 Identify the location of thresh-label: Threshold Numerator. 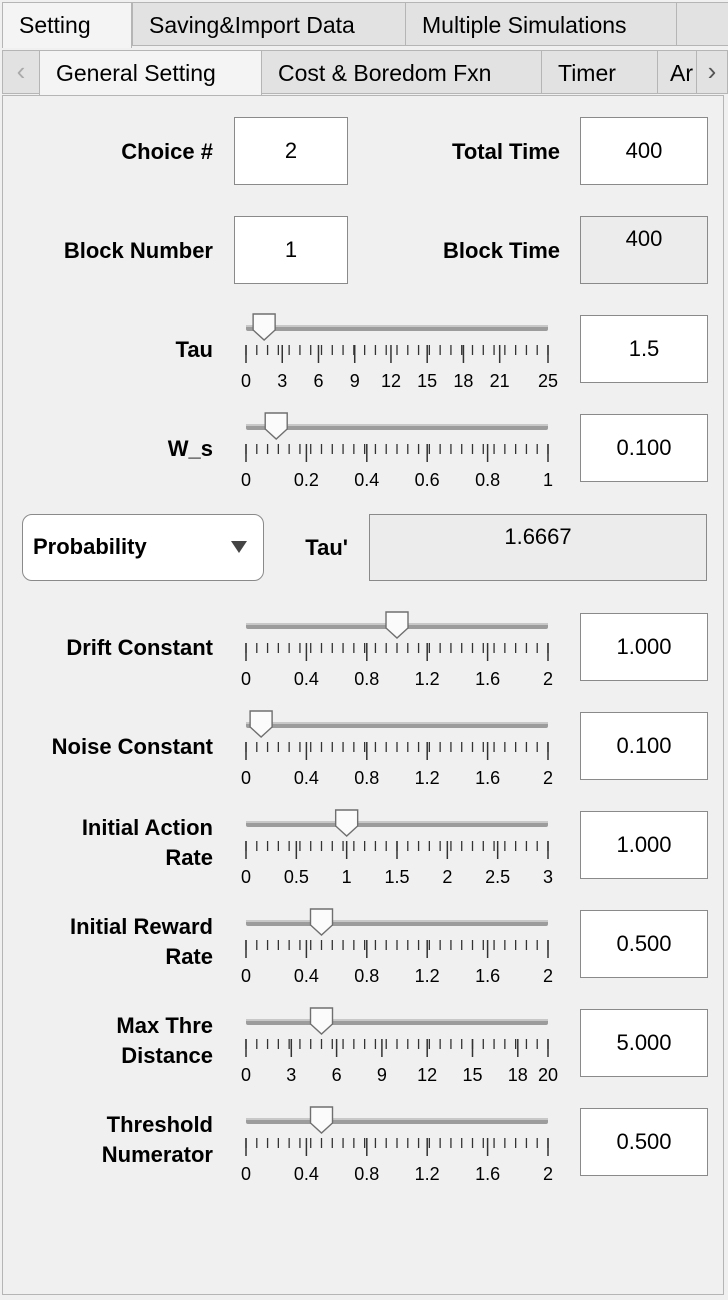
(111, 1140).